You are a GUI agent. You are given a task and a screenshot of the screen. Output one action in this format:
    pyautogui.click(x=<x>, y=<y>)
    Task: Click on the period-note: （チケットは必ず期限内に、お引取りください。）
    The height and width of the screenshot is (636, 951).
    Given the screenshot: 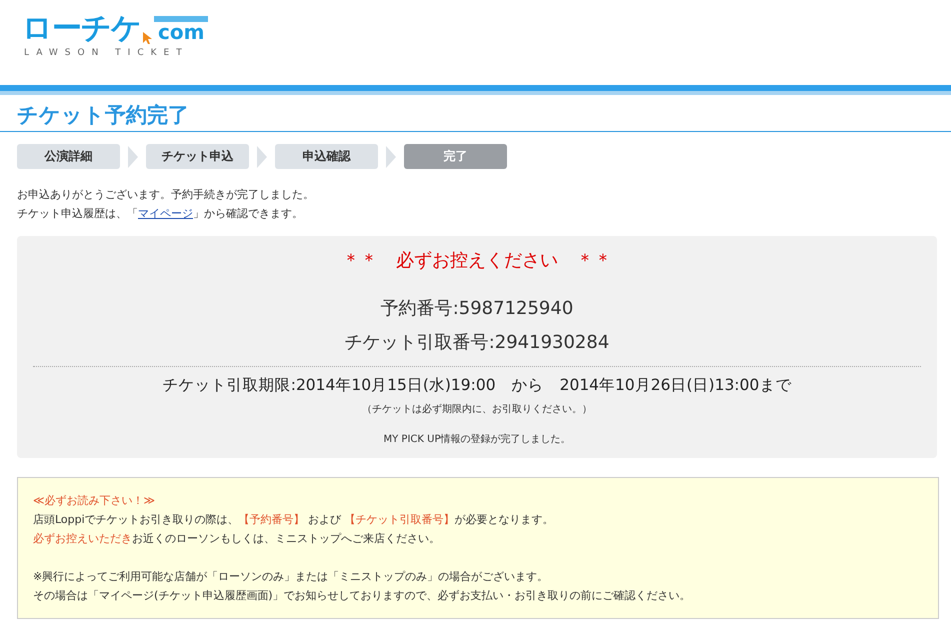 What is the action you would take?
    pyautogui.click(x=477, y=409)
    